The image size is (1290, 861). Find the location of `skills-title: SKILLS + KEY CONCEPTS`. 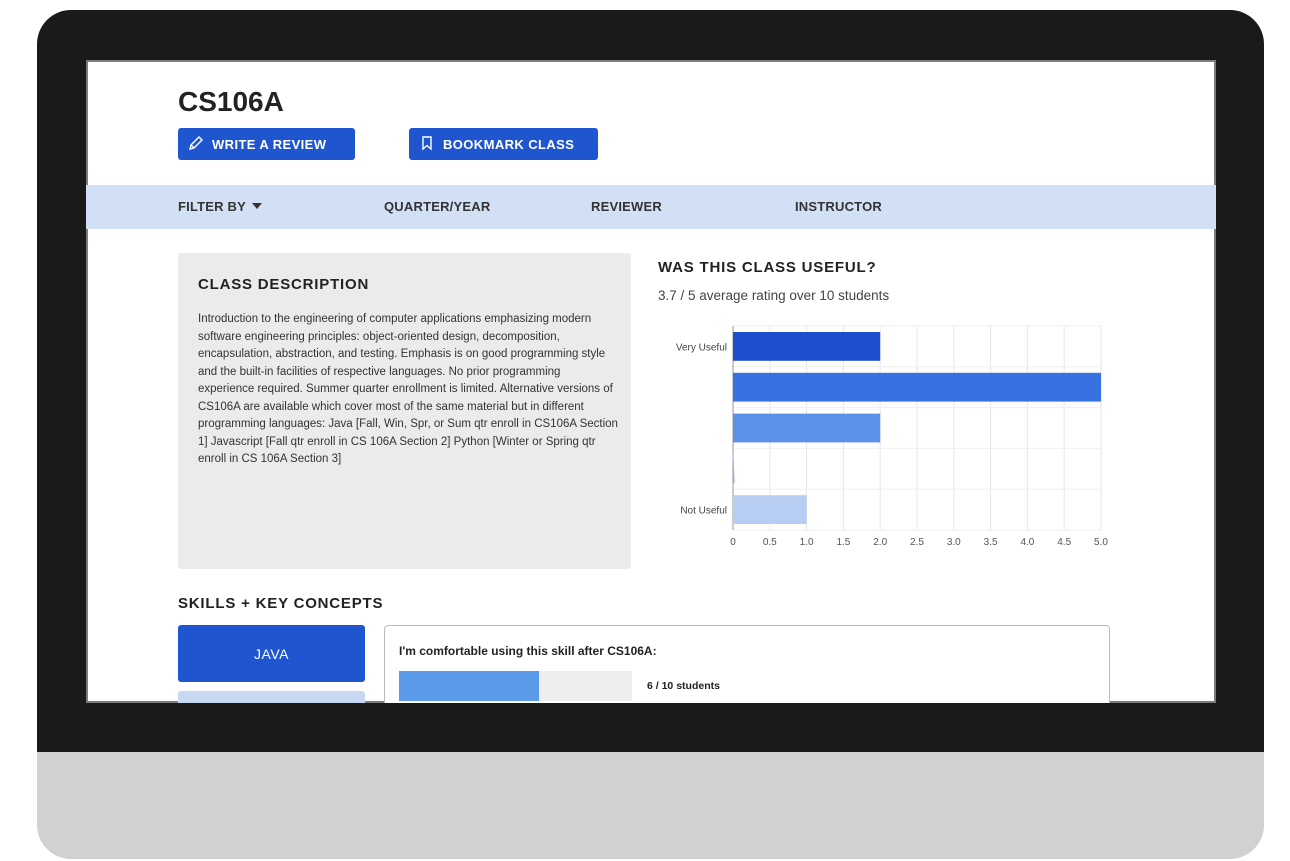

skills-title: SKILLS + KEY CONCEPTS is located at coordinates (281, 603).